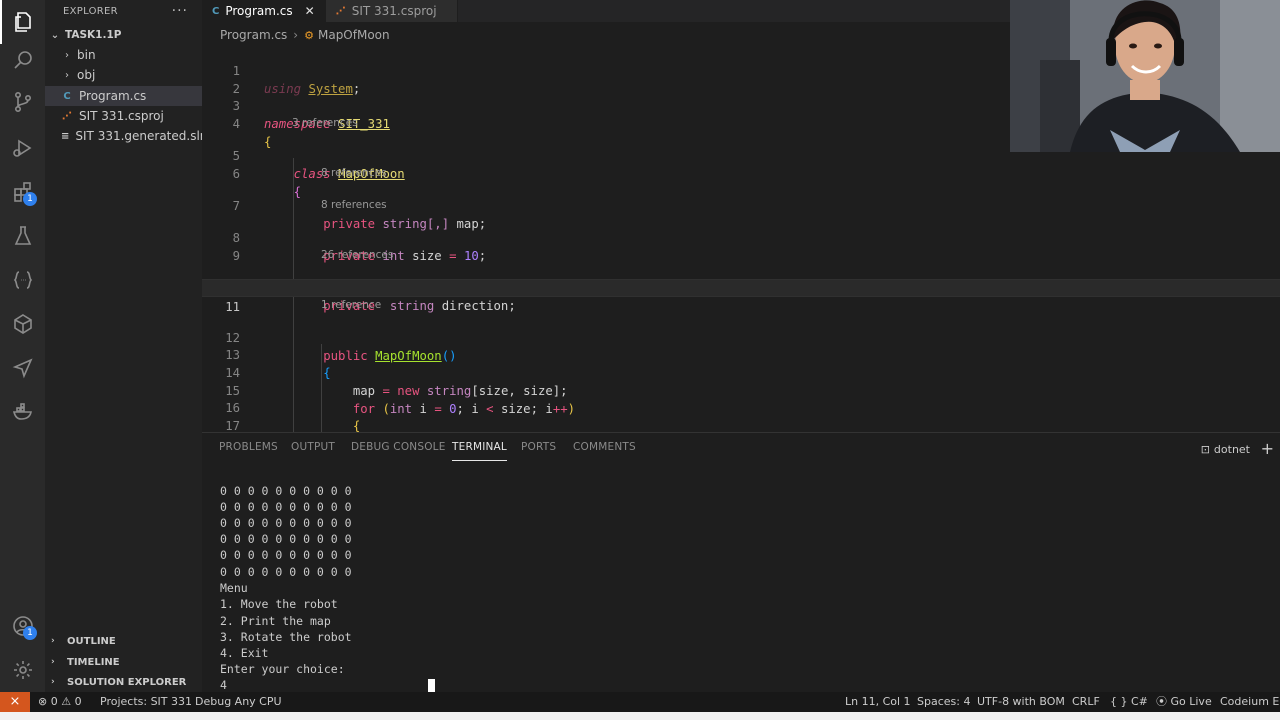 Image resolution: width=1280 pixels, height=720 pixels. I want to click on language-mode: { } C#, so click(1129, 702).